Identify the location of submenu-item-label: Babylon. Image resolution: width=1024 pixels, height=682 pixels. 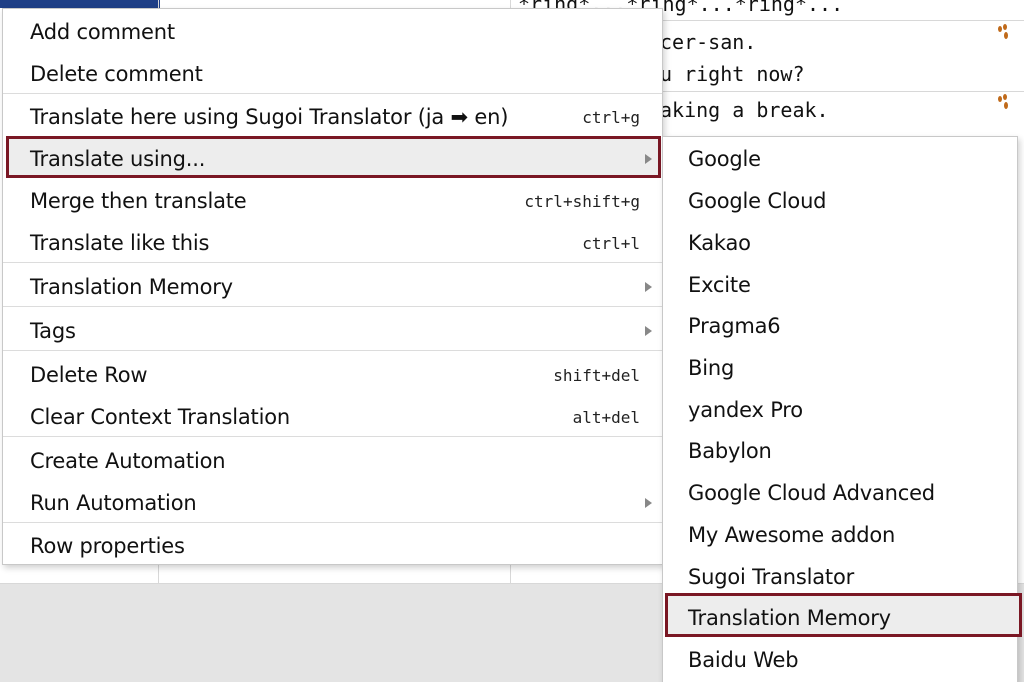
(730, 451).